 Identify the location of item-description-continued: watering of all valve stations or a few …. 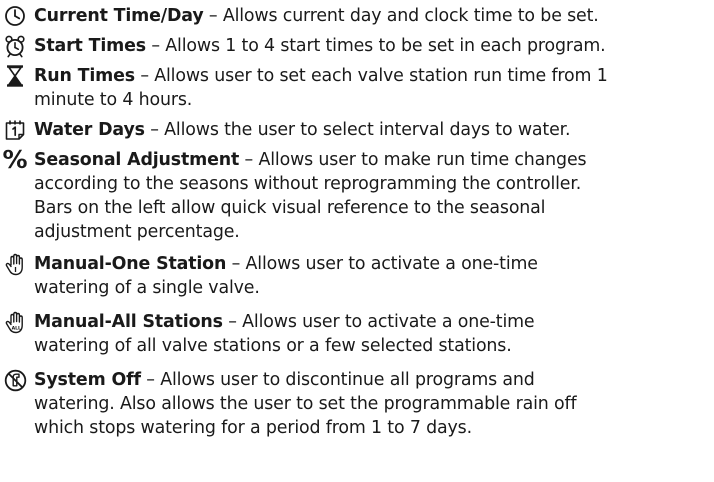
(273, 346).